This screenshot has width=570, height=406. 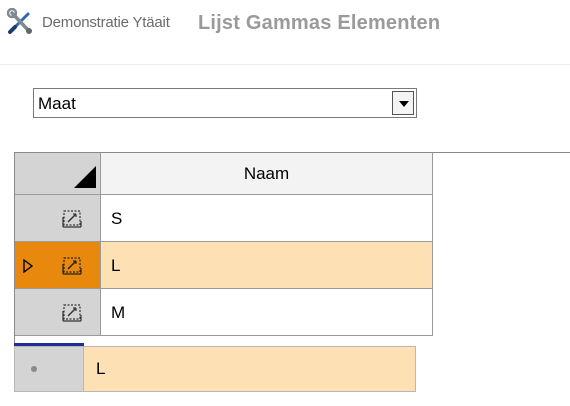 What do you see at coordinates (49, 369) in the screenshot?
I see `detail-row-header` at bounding box center [49, 369].